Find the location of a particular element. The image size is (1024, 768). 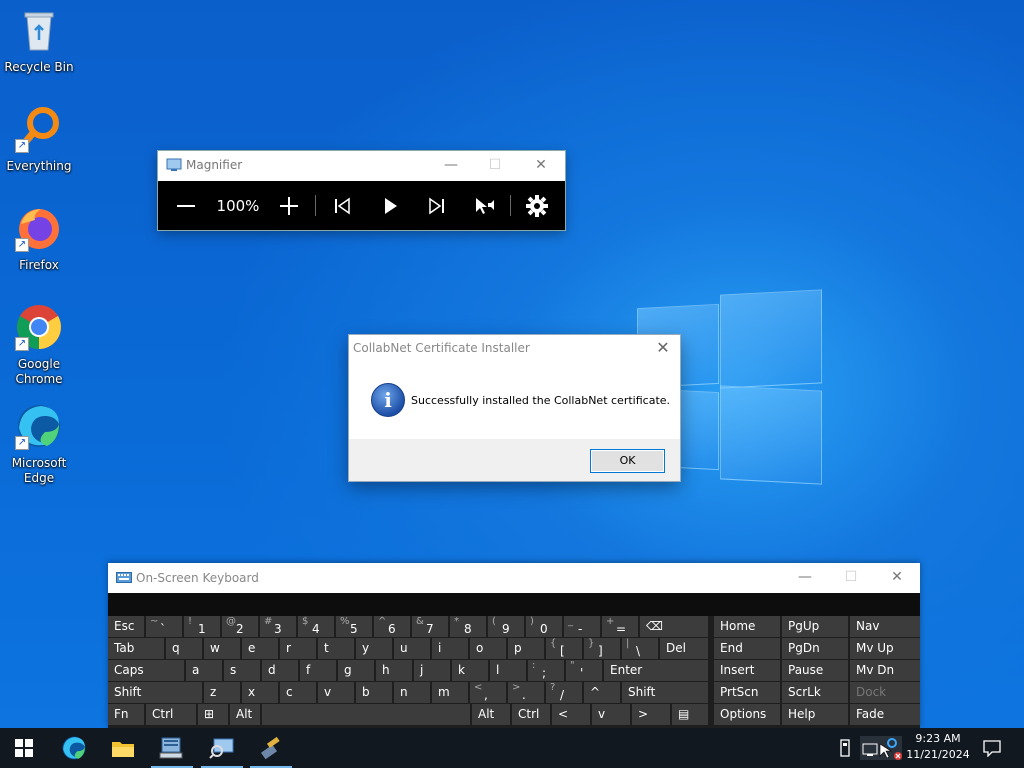

key-alt: Alt is located at coordinates (245, 714).